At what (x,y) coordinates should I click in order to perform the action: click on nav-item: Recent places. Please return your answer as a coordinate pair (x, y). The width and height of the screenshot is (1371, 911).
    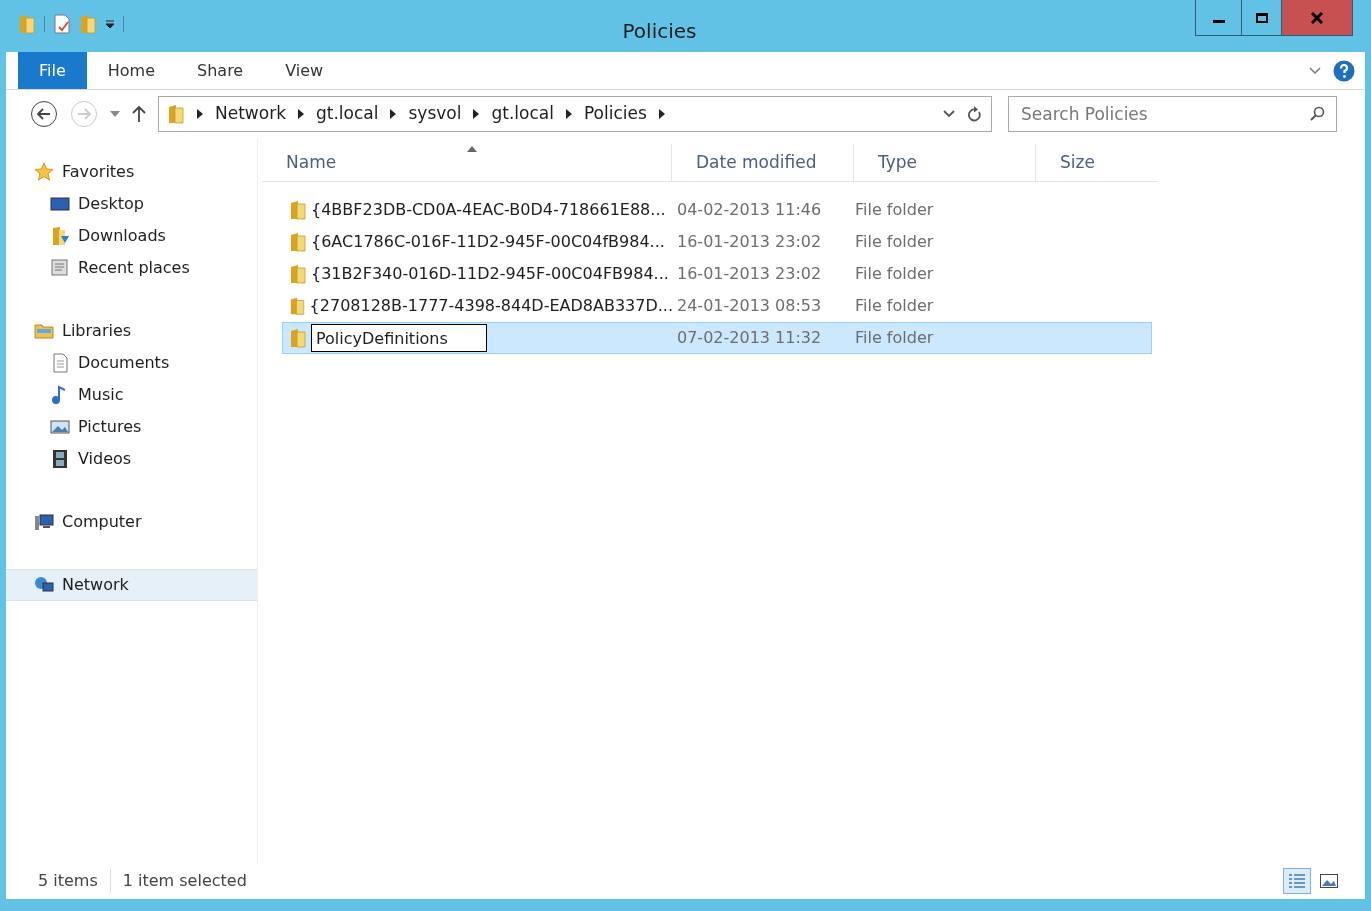
    Looking at the image, I should click on (131, 268).